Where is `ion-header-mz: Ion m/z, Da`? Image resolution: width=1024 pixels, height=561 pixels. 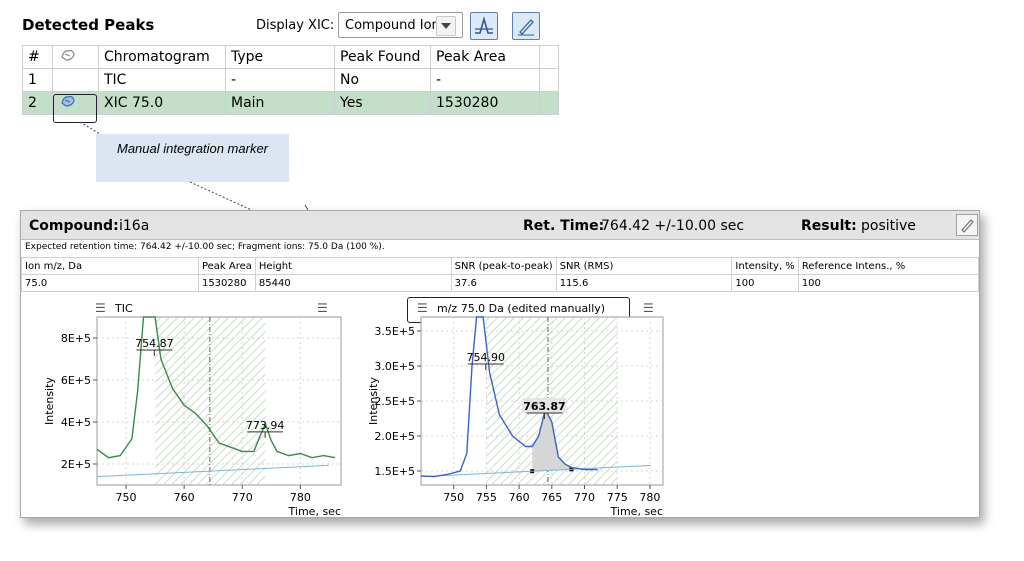
ion-header-mz: Ion m/z, Da is located at coordinates (110, 266).